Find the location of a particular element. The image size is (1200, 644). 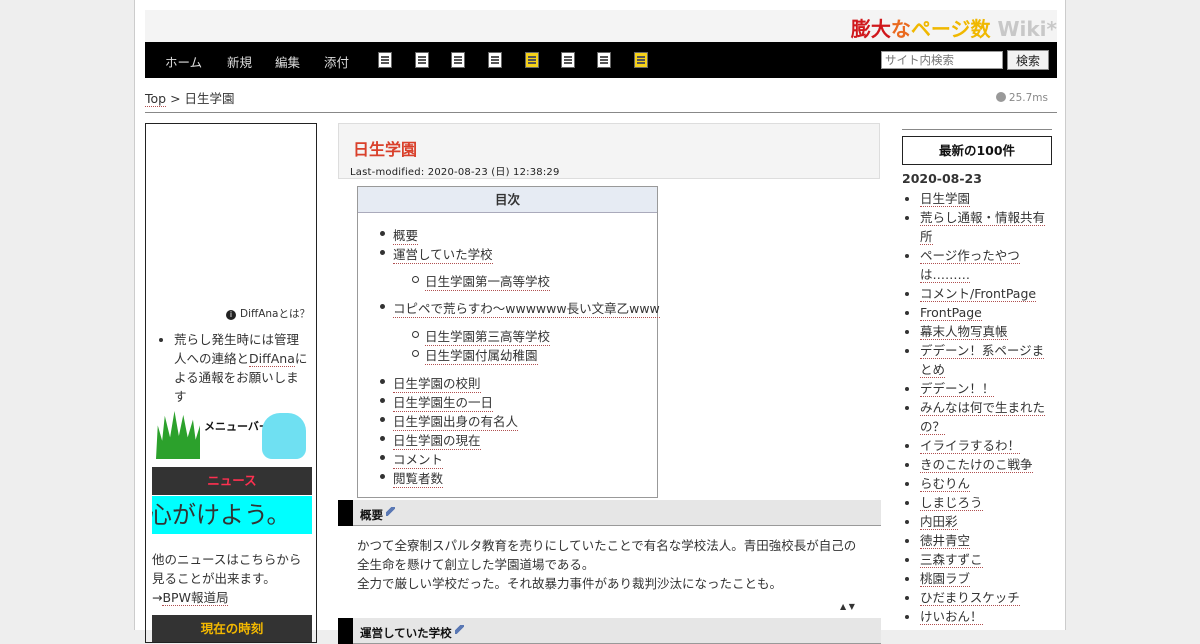

toc-item: 日生学園付属幼稚園 is located at coordinates (475, 355).